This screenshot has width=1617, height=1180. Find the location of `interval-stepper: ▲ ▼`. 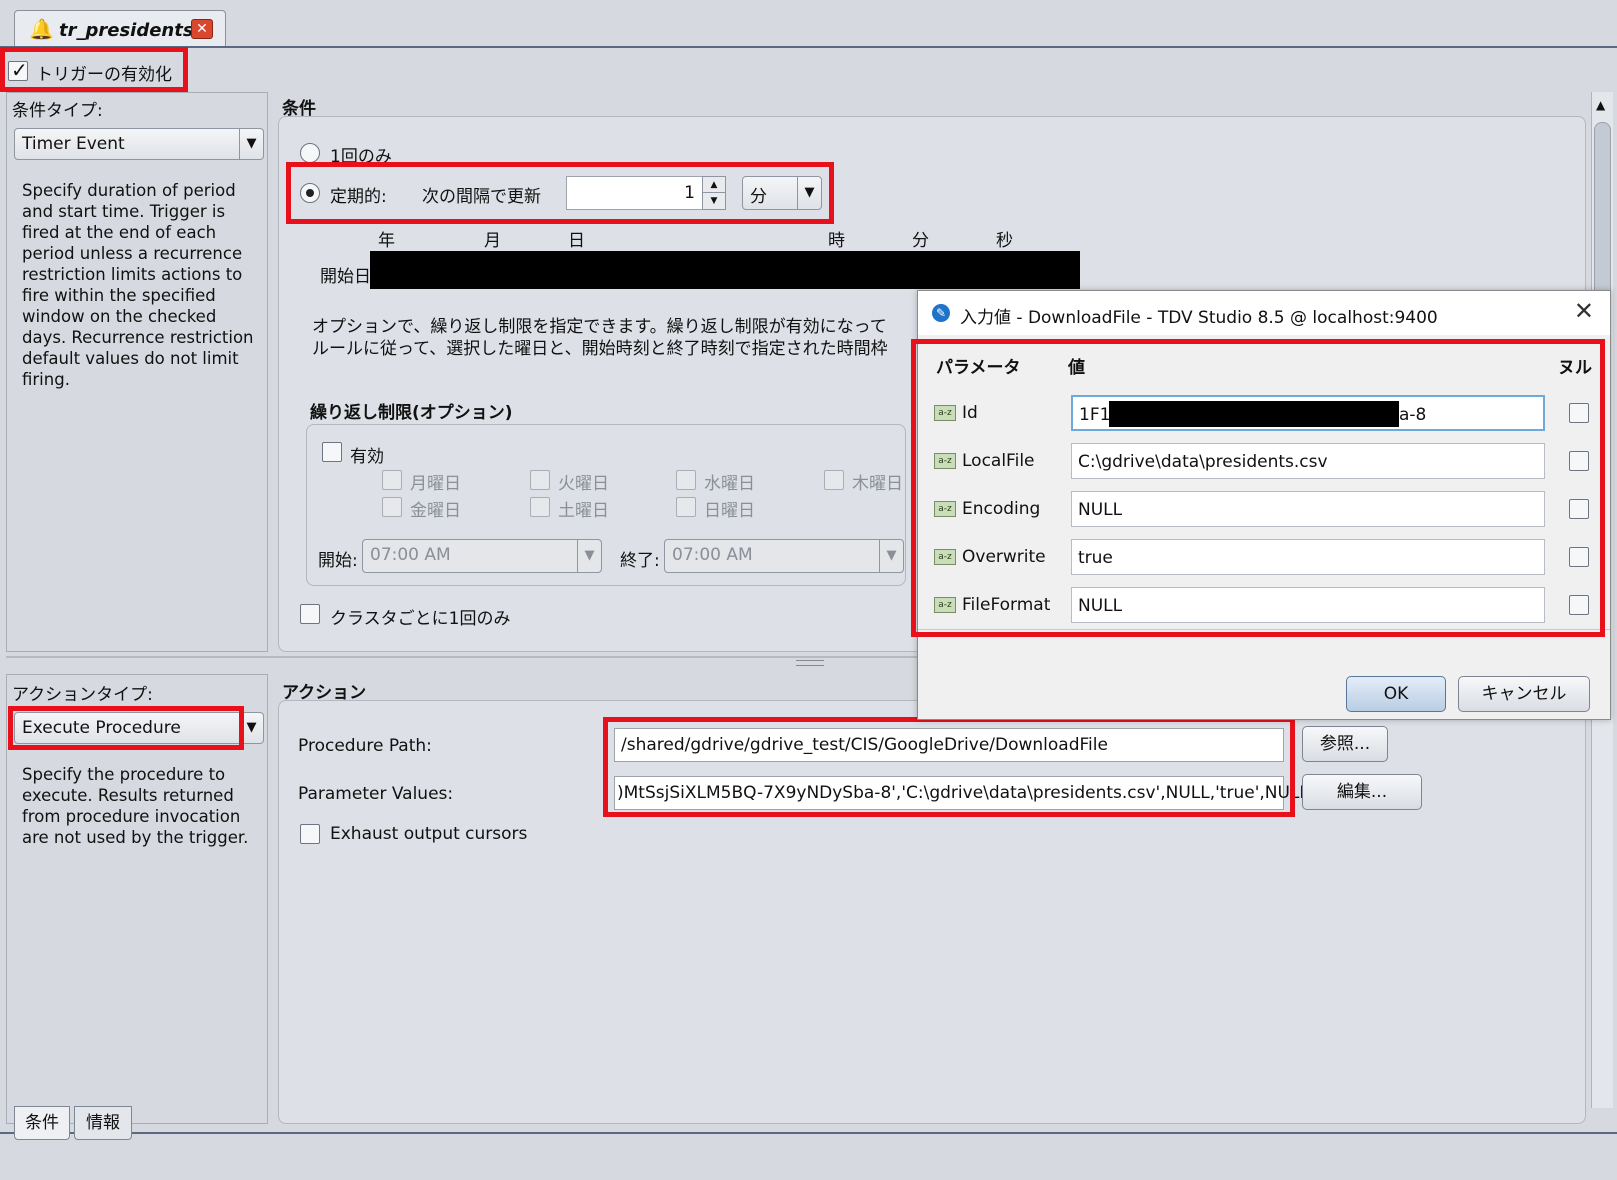

interval-stepper: ▲ ▼ is located at coordinates (714, 193).